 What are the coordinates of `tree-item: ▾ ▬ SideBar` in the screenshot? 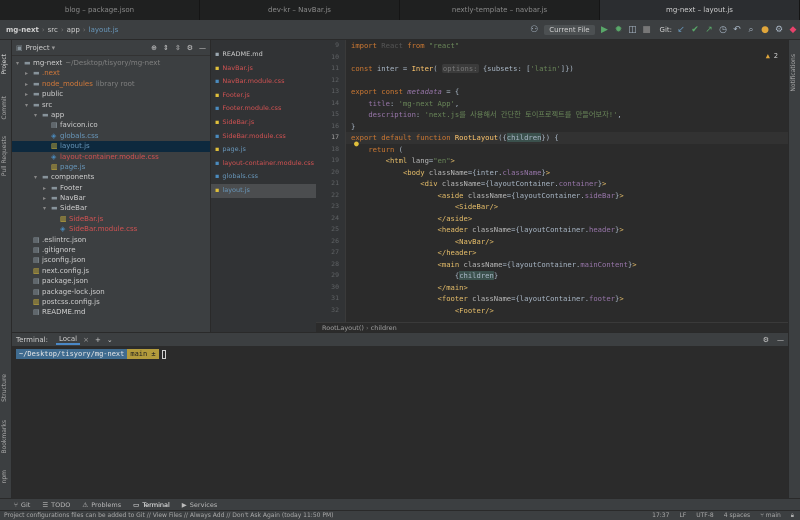 It's located at (111, 208).